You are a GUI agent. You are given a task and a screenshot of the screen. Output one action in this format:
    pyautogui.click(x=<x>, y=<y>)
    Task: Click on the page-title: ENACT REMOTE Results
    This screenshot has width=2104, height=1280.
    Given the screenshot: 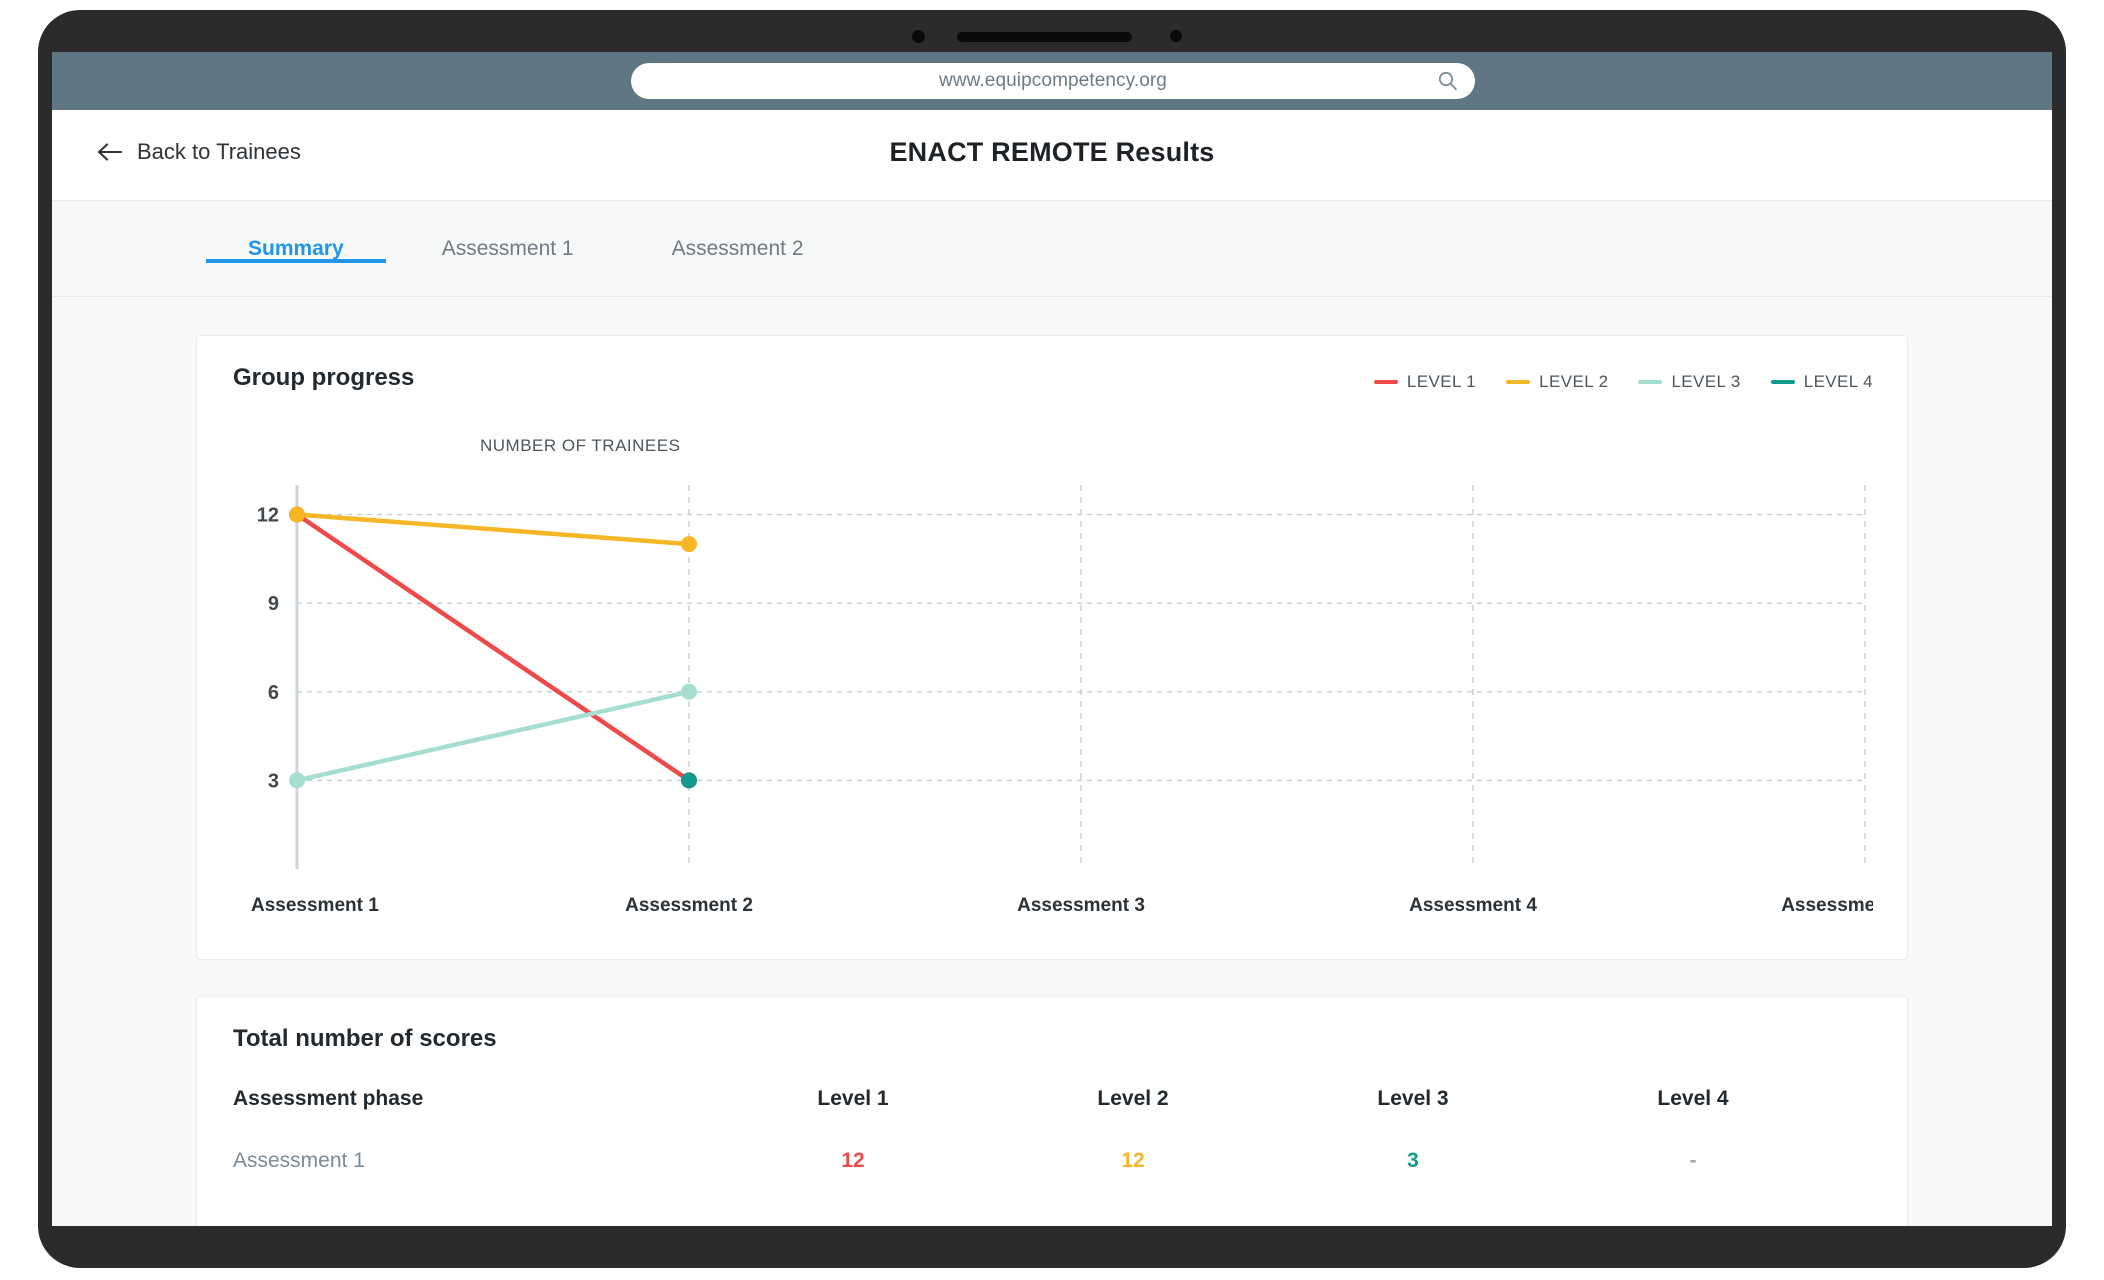 What is the action you would take?
    pyautogui.click(x=1052, y=152)
    